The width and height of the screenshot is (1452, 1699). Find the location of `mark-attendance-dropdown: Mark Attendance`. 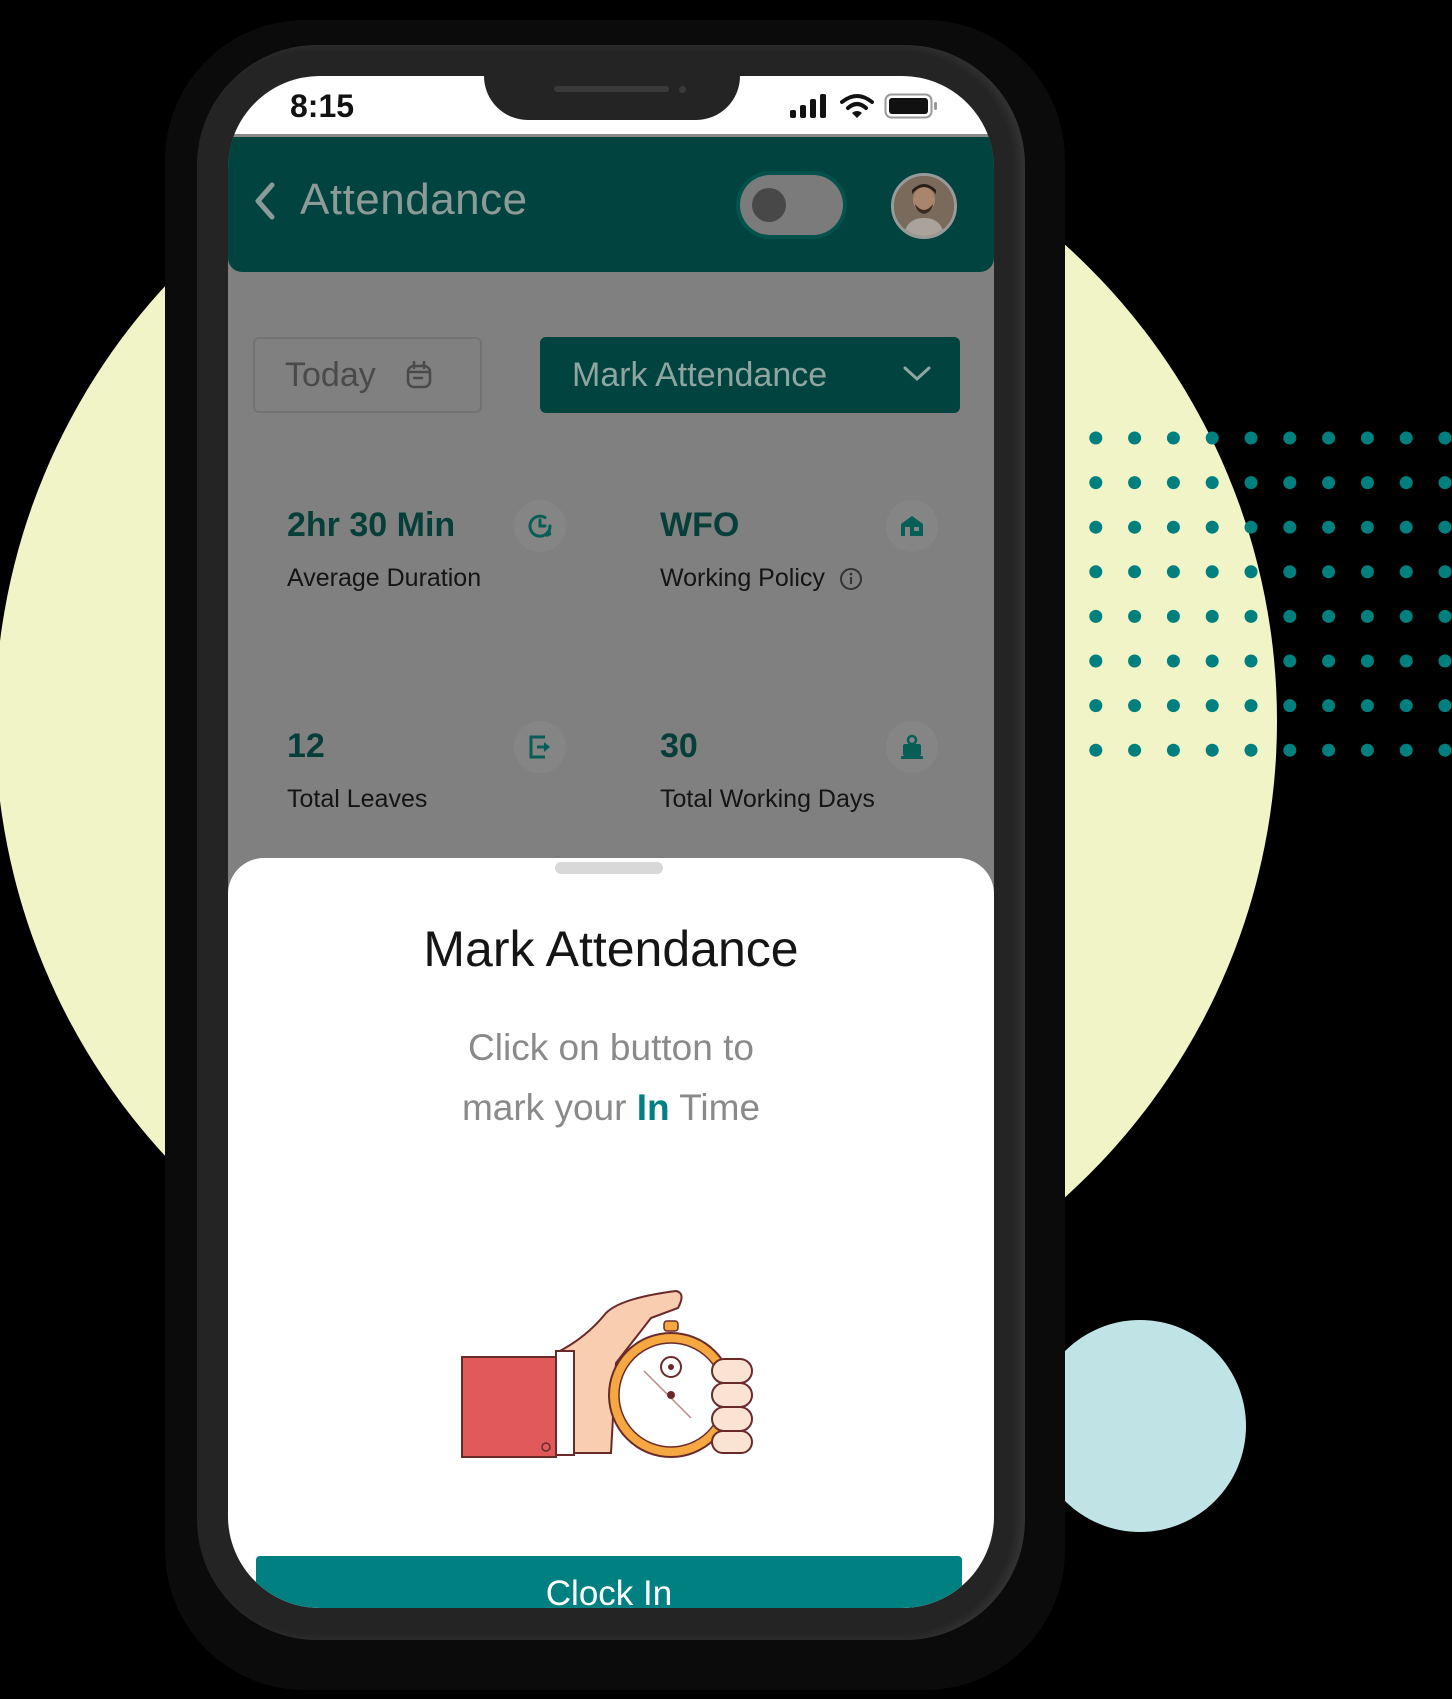

mark-attendance-dropdown: Mark Attendance is located at coordinates (750, 375).